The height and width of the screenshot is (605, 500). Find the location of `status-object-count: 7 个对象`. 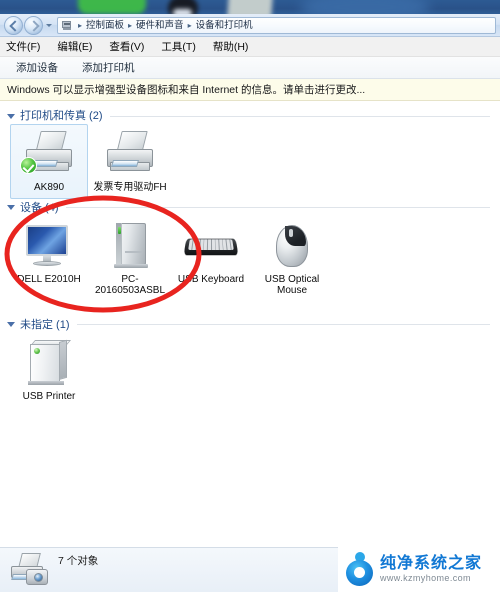

status-object-count: 7 个对象 is located at coordinates (78, 561).